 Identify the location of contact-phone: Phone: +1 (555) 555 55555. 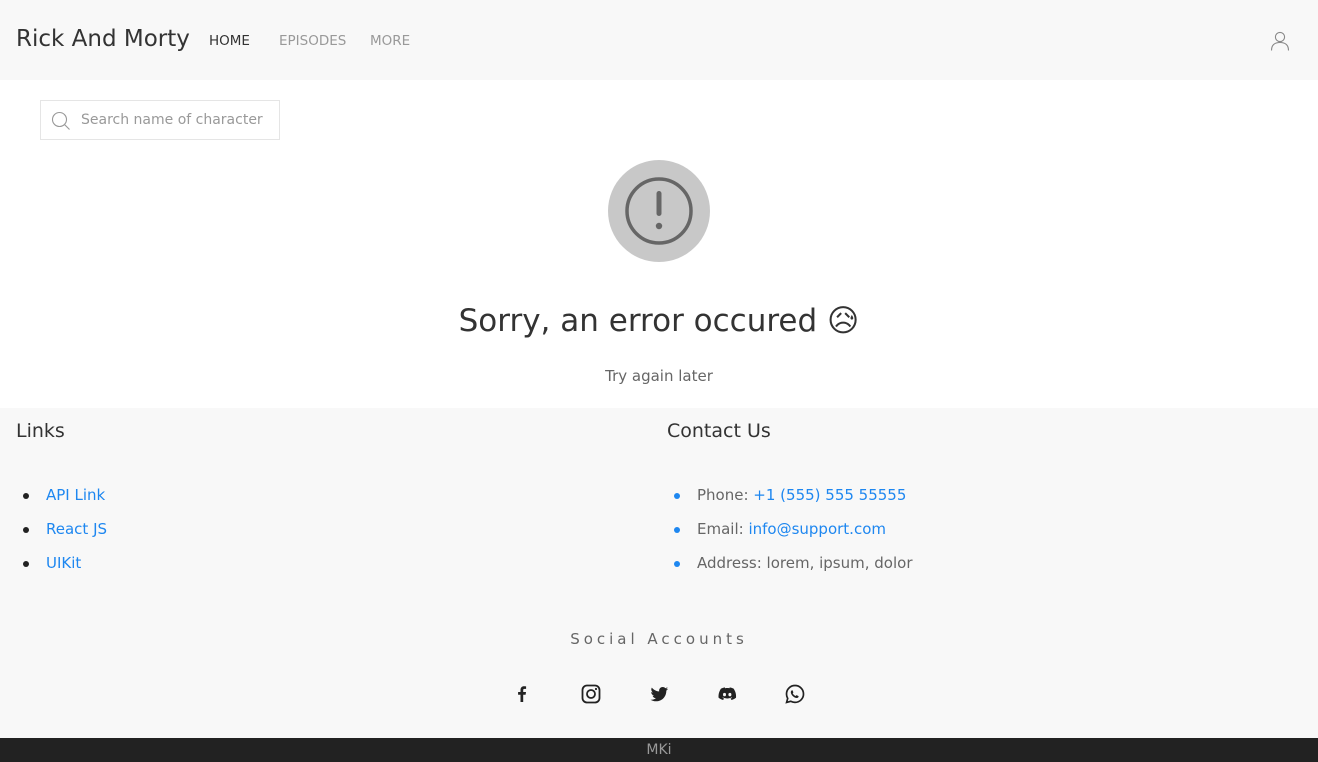
(790, 503).